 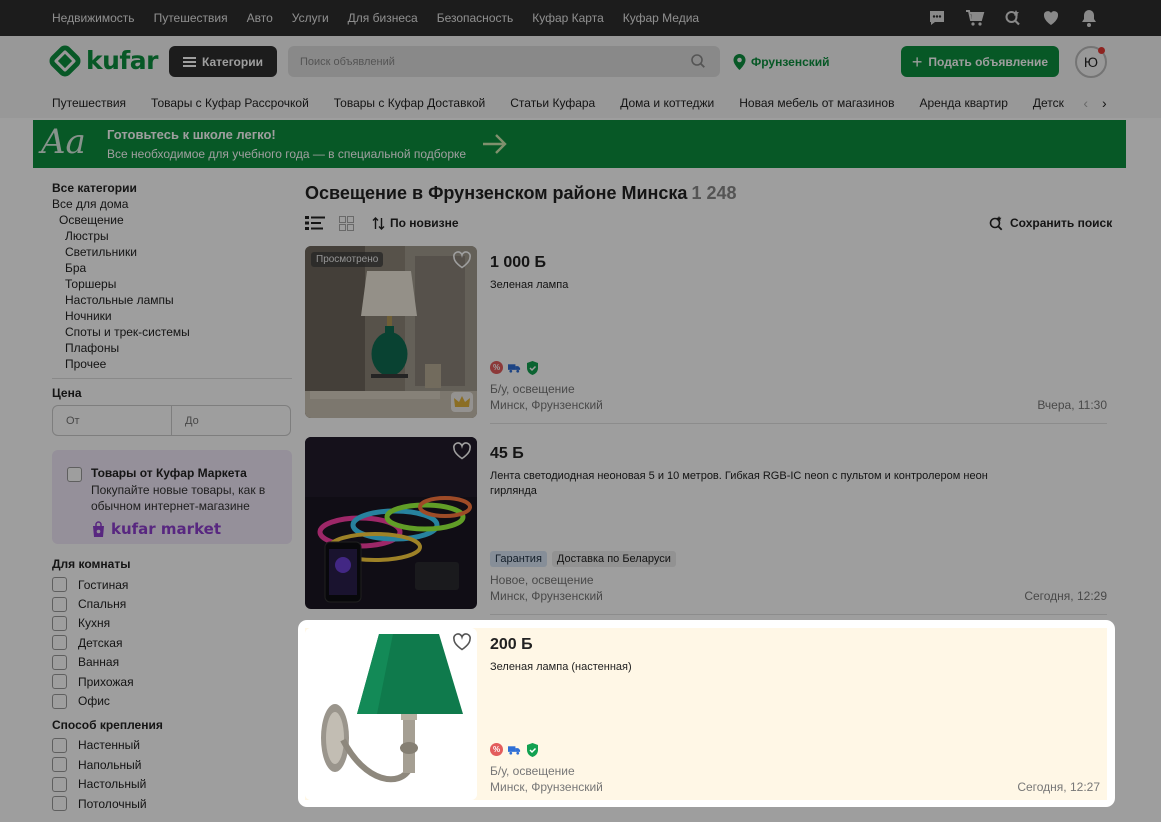 I want to click on room-option-bathroom: Ванная, so click(x=172, y=662).